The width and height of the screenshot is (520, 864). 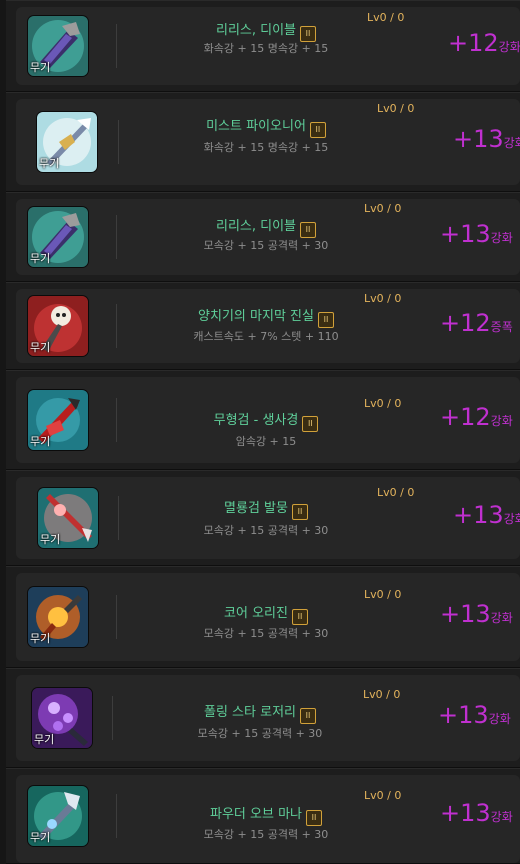 I want to click on item-name: 폴링 스타 로저리 II, so click(x=260, y=712).